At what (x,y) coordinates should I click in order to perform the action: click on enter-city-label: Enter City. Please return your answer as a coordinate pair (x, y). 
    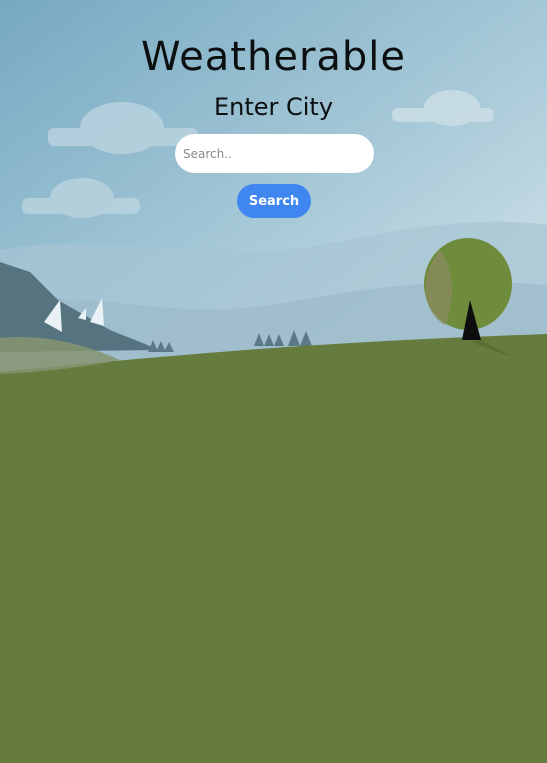
    Looking at the image, I should click on (273, 107).